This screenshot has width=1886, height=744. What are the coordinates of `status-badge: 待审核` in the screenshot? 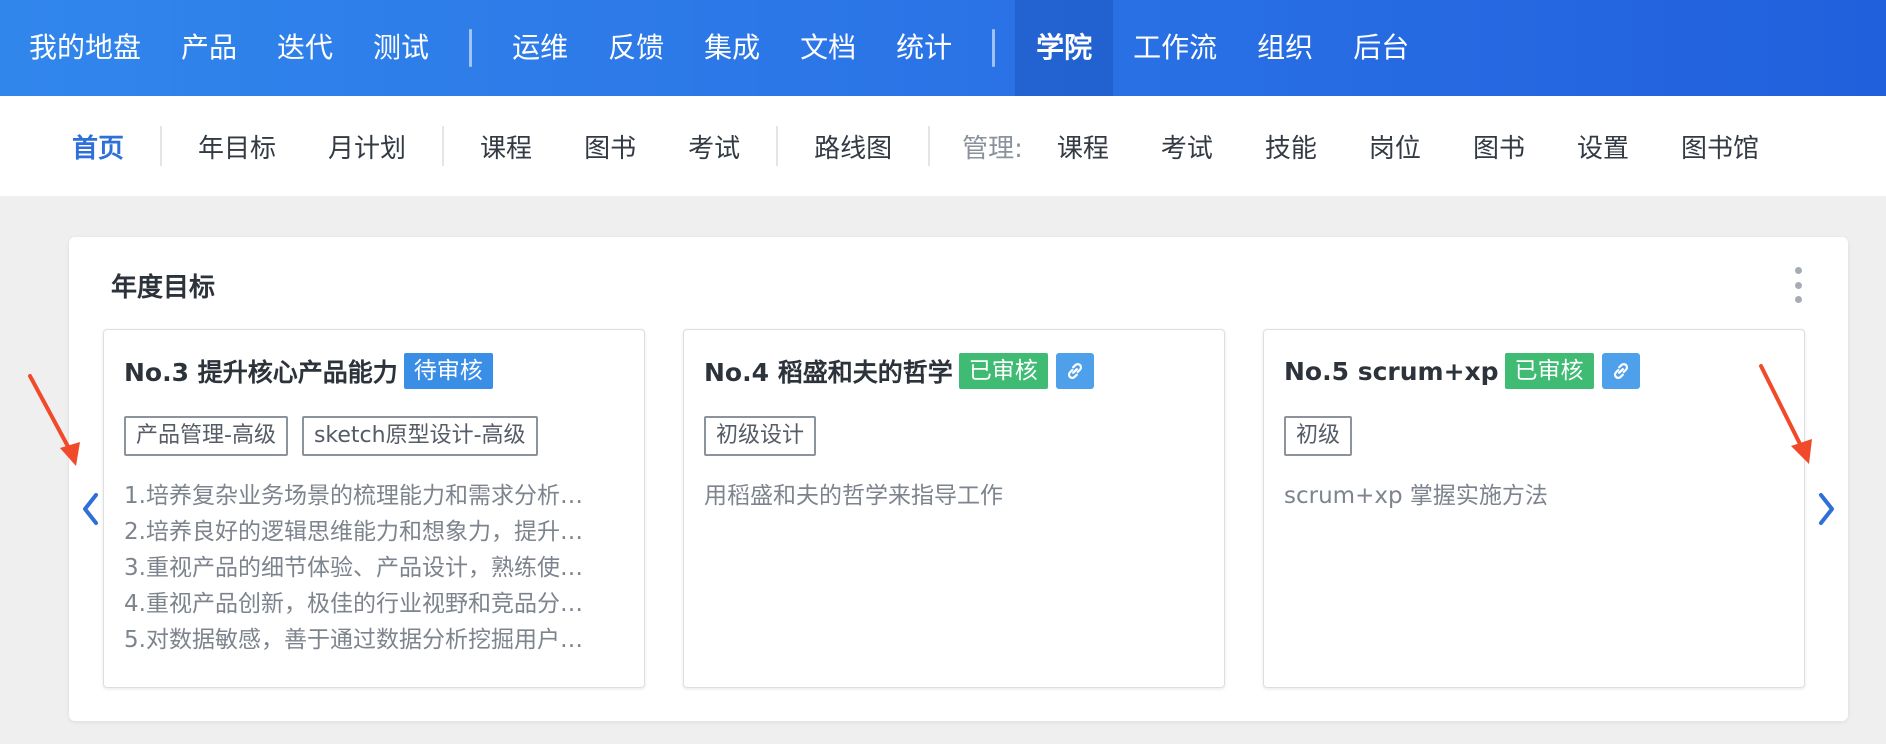 It's located at (448, 371).